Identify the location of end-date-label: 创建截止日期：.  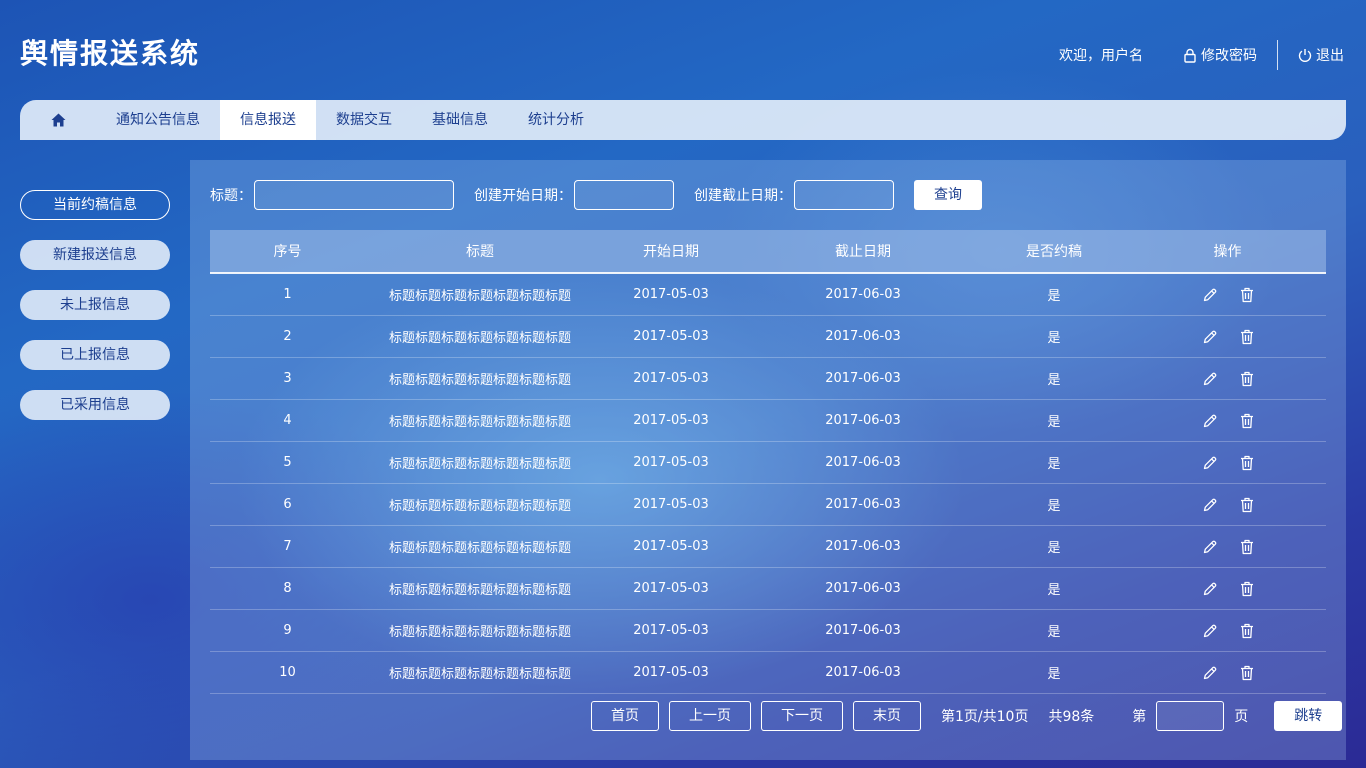
(743, 196).